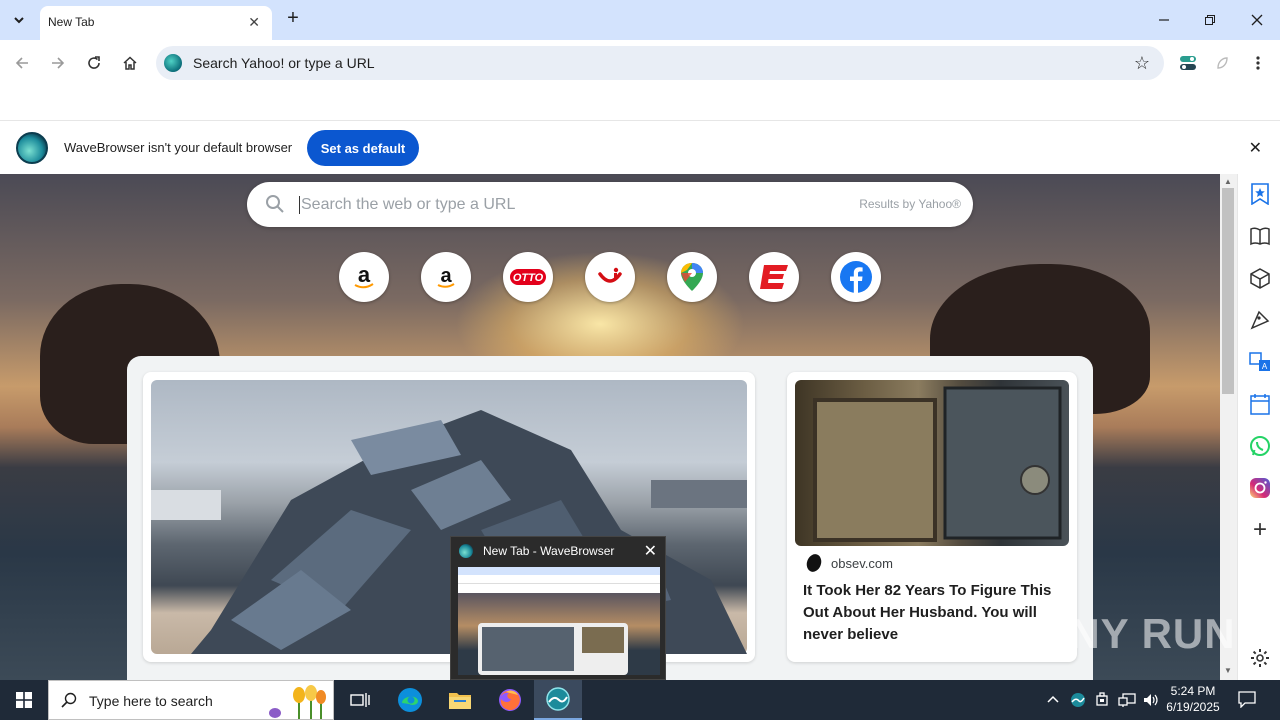 This screenshot has height=720, width=1280. I want to click on bookmarks-side-button, so click(1260, 194).